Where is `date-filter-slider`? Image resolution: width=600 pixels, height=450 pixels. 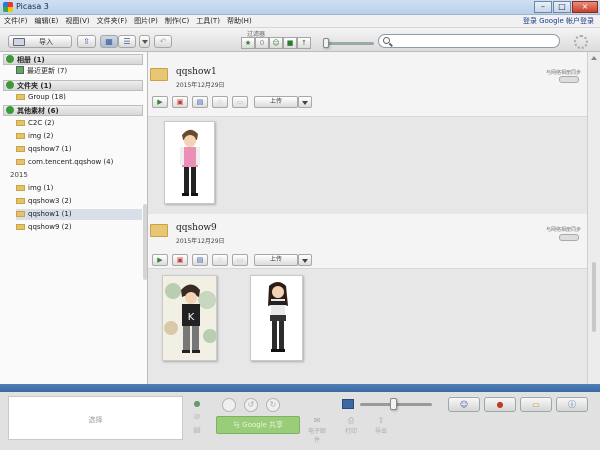 date-filter-slider is located at coordinates (348, 43).